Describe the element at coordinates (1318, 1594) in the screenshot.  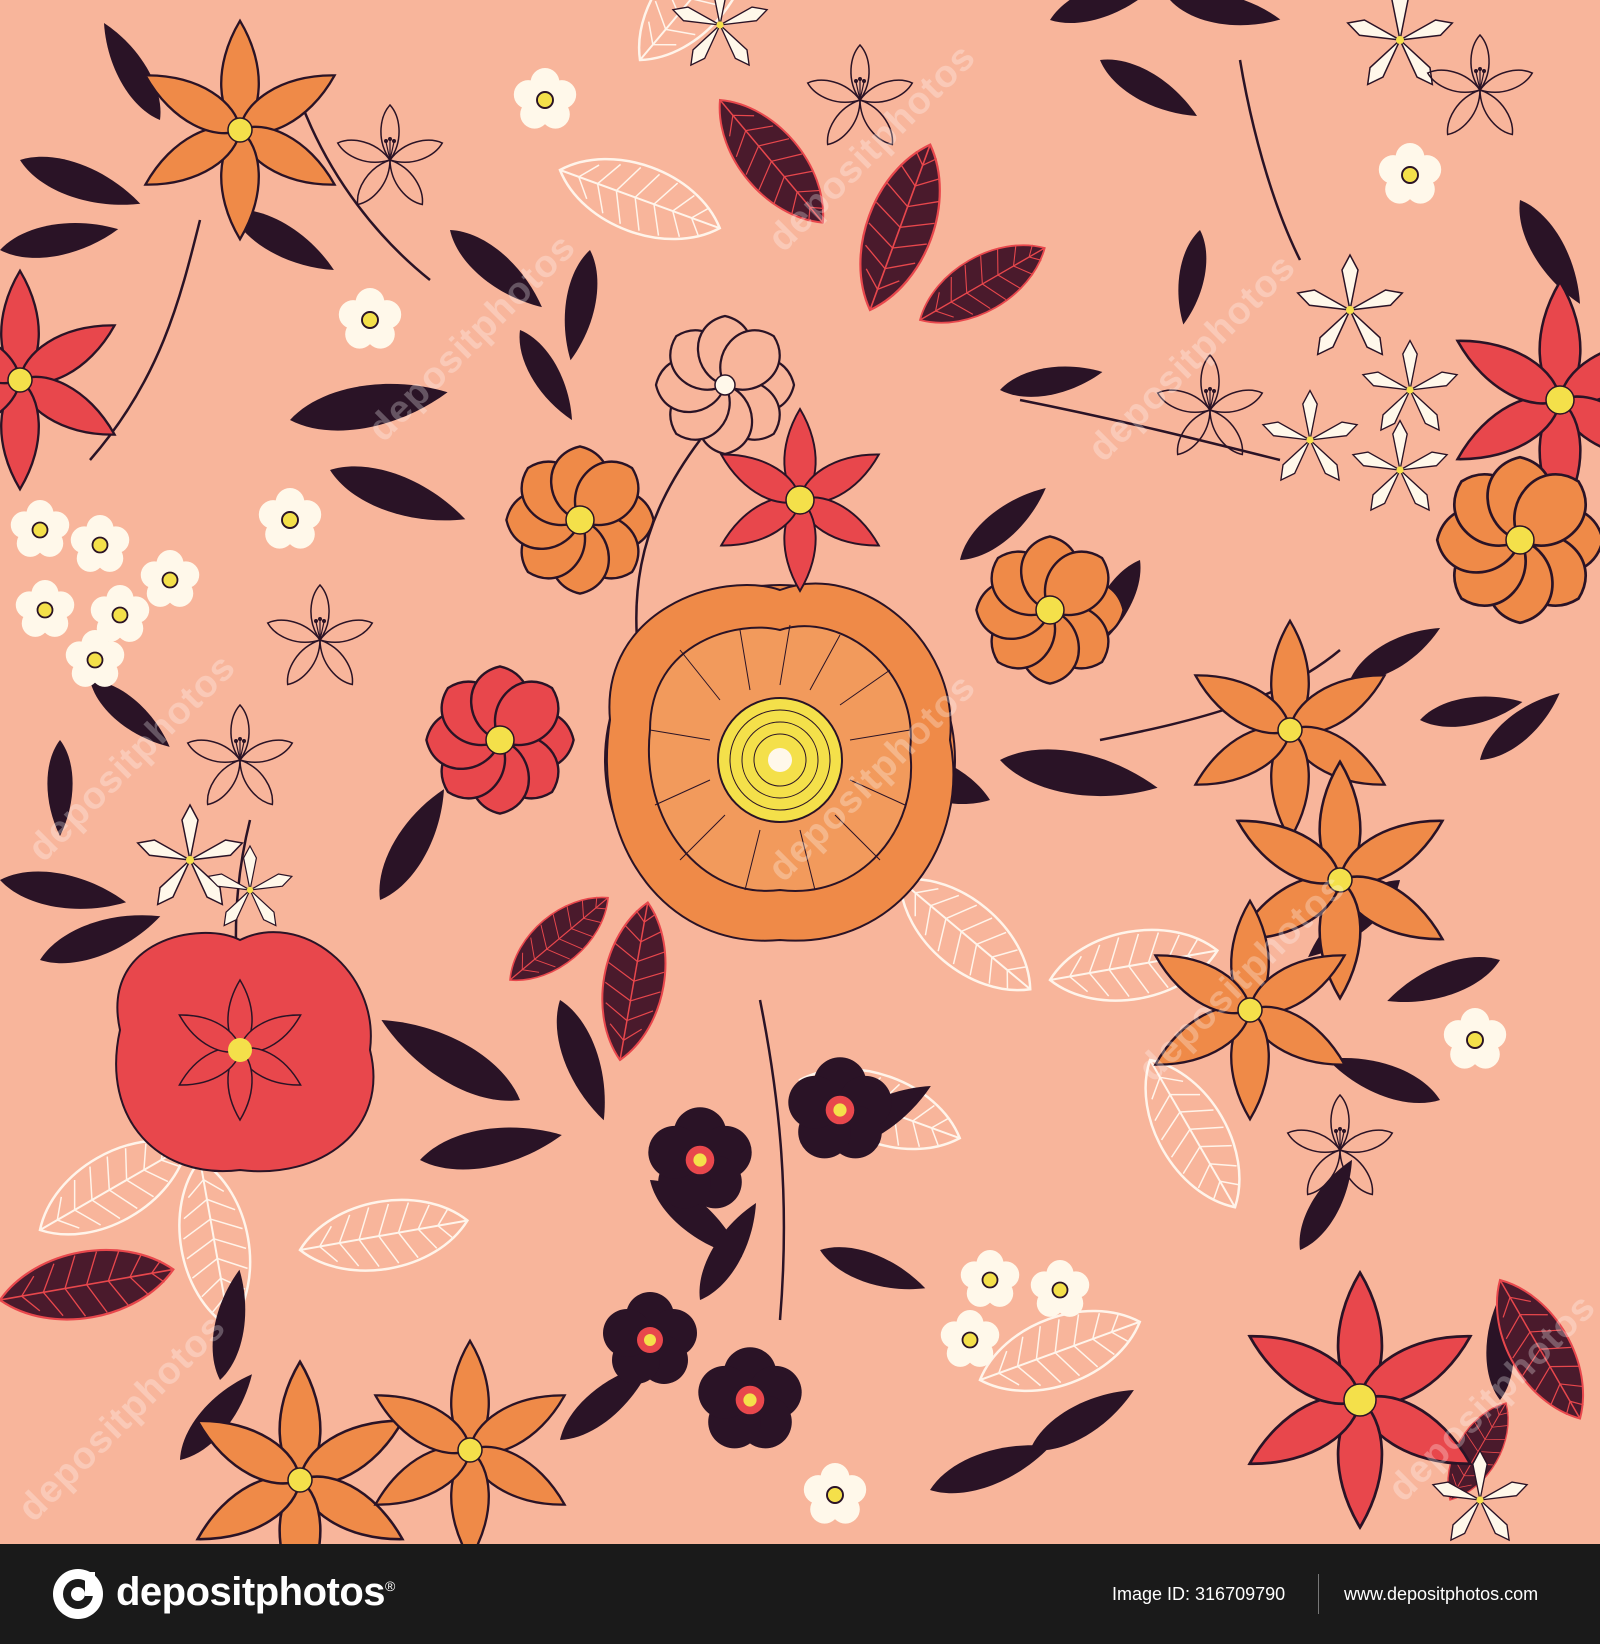
I see `footer-divider` at that location.